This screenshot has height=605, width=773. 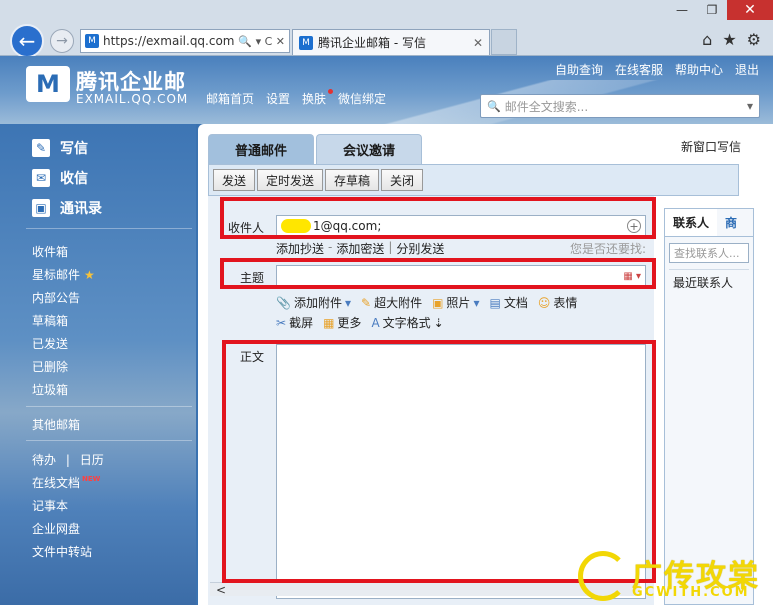 I want to click on scroll-left-icon: <, so click(x=221, y=590).